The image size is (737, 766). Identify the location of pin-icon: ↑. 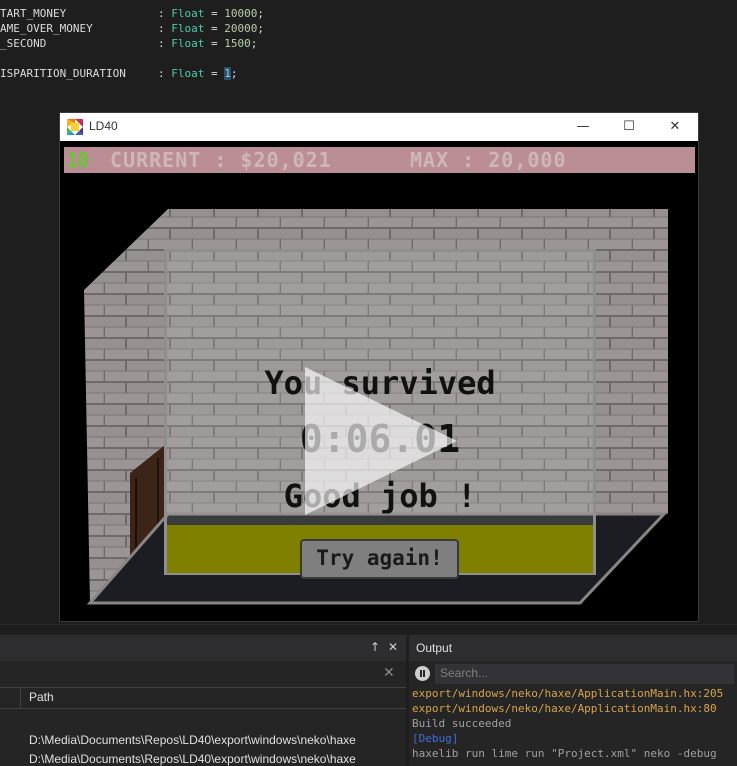
(375, 647).